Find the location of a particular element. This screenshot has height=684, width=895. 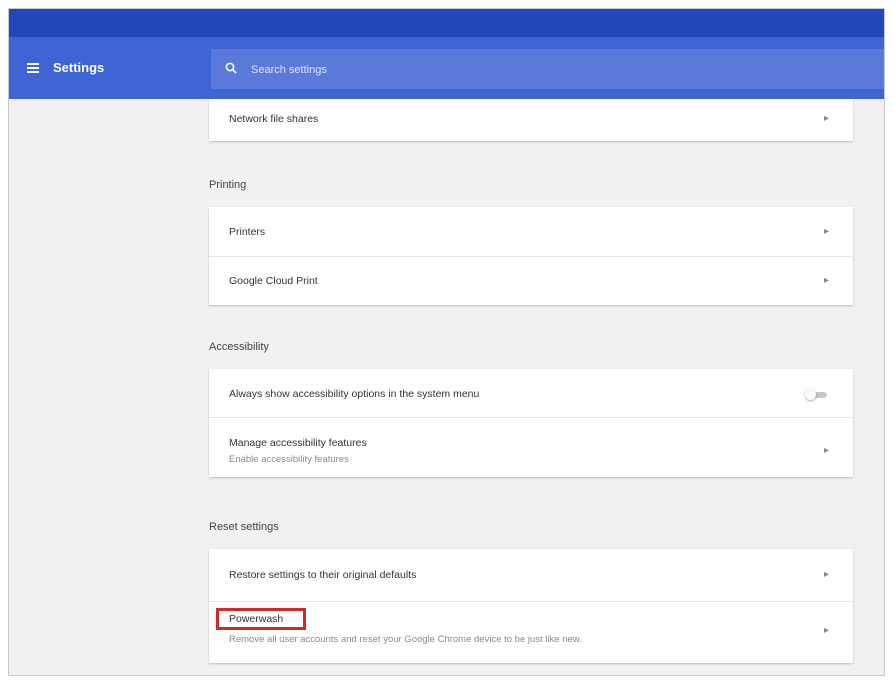

top-band is located at coordinates (446, 23).